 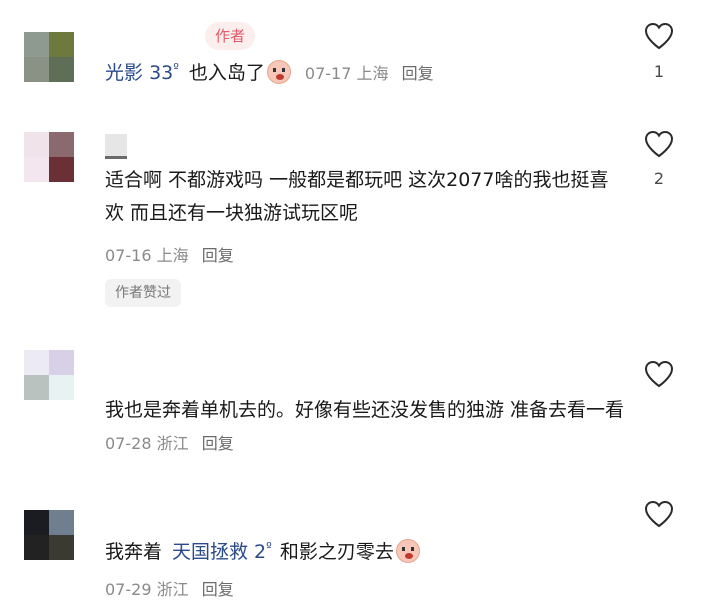 I want to click on comment-meta: 07-16 上海 回复, so click(x=169, y=254).